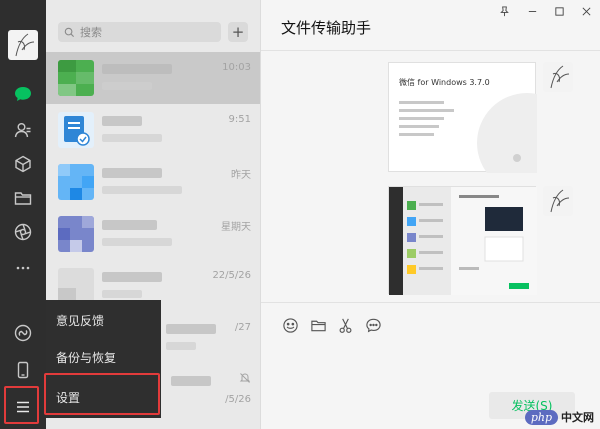 This screenshot has height=429, width=600. What do you see at coordinates (345, 325) in the screenshot?
I see `screenshot-icon` at bounding box center [345, 325].